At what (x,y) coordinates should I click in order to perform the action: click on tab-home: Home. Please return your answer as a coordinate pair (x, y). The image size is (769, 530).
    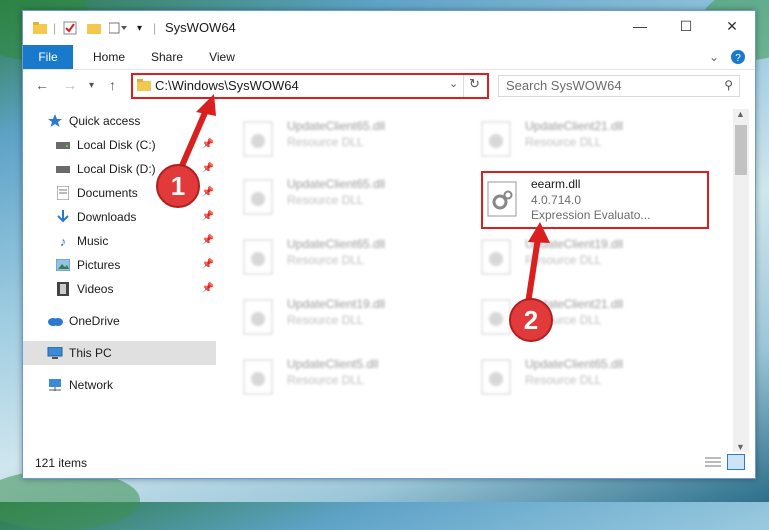
    Looking at the image, I should click on (109, 57).